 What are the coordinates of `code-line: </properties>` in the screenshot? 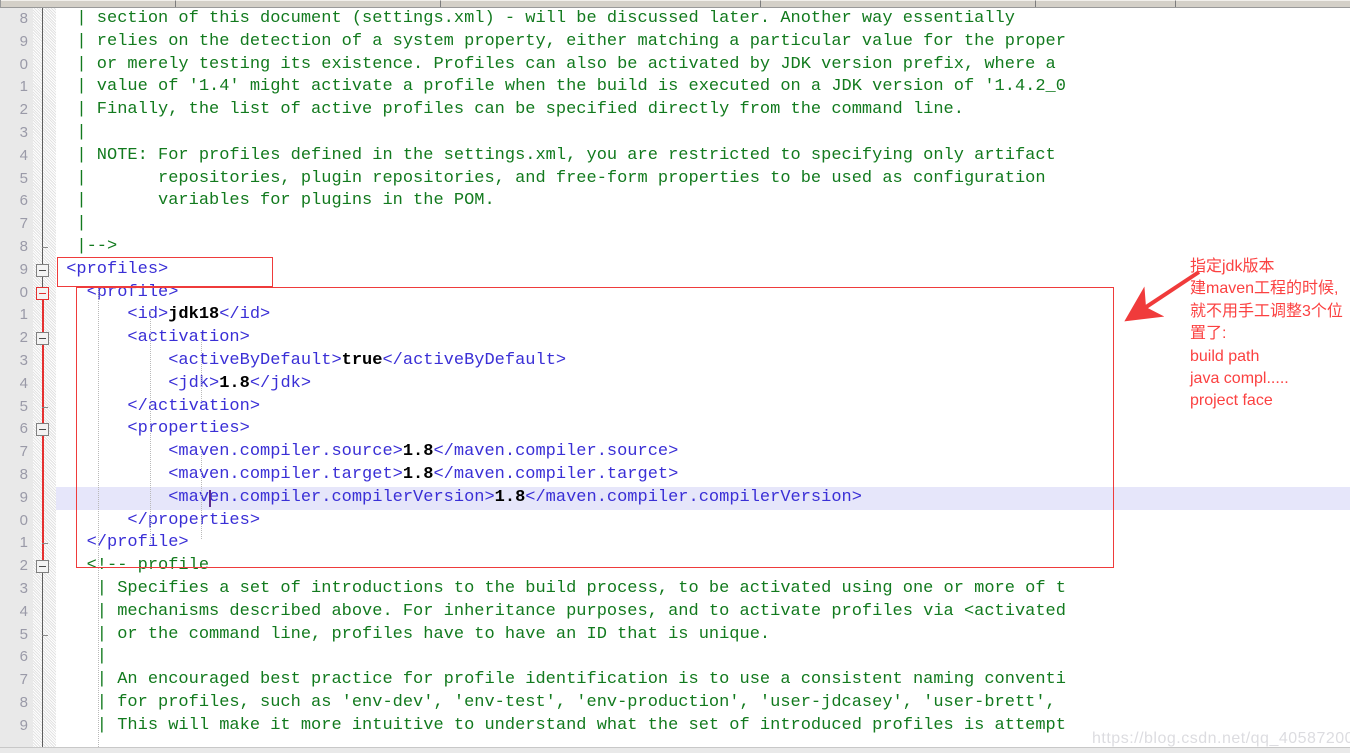 It's located at (703, 521).